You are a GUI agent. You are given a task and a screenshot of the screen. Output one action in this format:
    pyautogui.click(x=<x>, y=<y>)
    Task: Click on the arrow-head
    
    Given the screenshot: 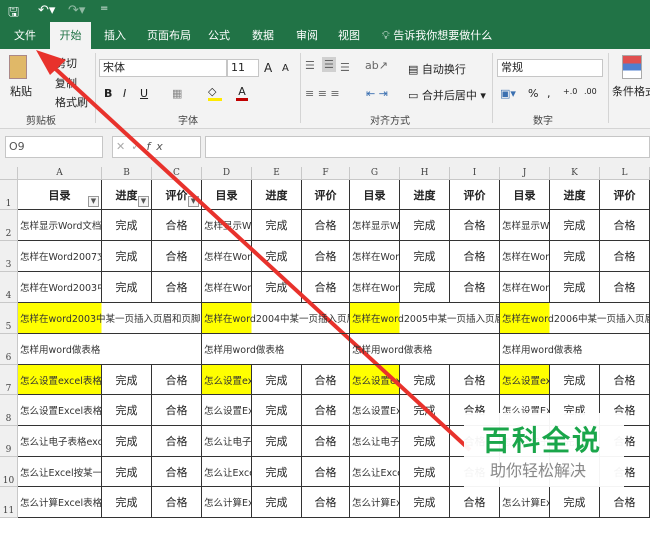 What is the action you would take?
    pyautogui.click(x=51, y=62)
    